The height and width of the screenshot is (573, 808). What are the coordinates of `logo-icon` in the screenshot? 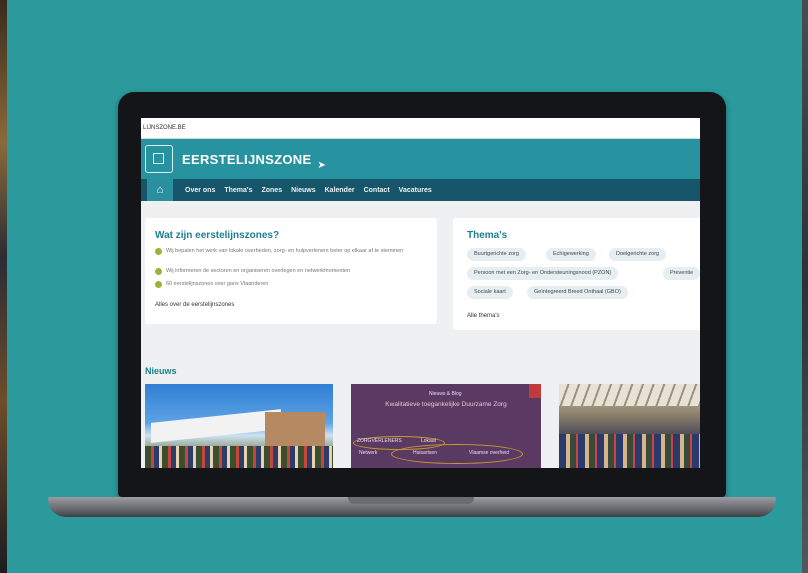 It's located at (159, 159).